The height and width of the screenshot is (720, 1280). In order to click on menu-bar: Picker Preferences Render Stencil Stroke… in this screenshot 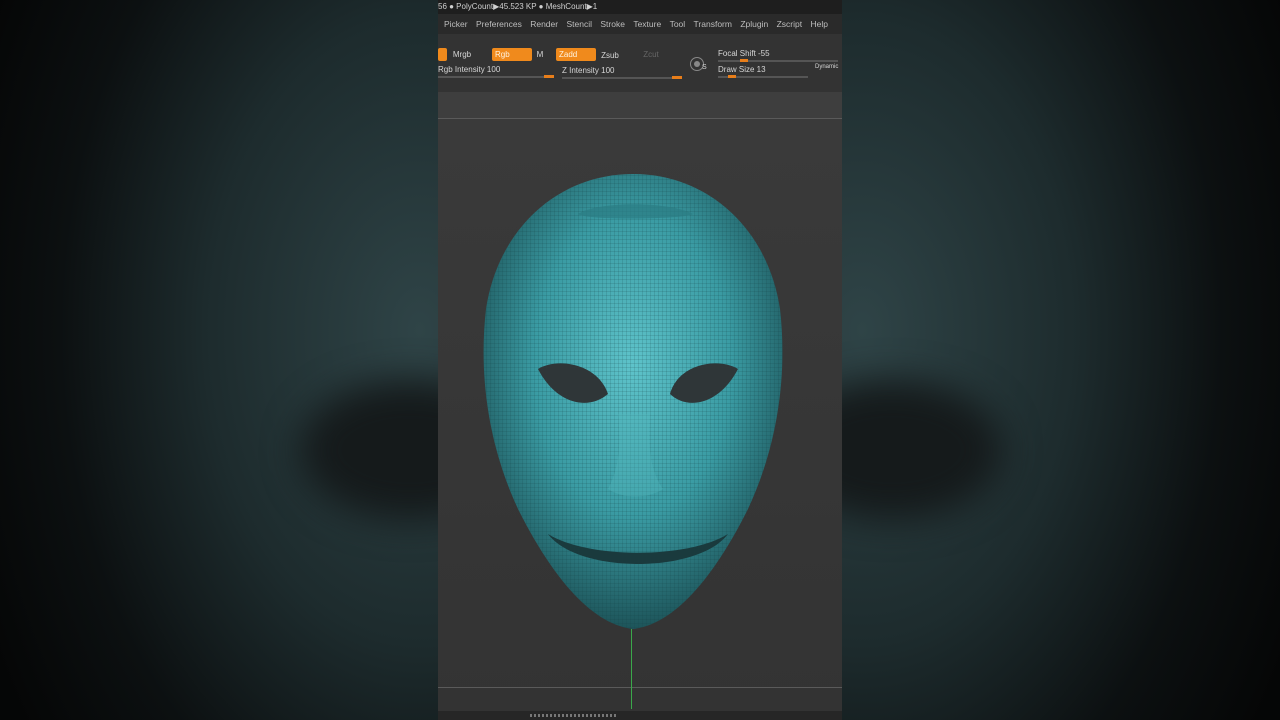, I will do `click(640, 24)`.